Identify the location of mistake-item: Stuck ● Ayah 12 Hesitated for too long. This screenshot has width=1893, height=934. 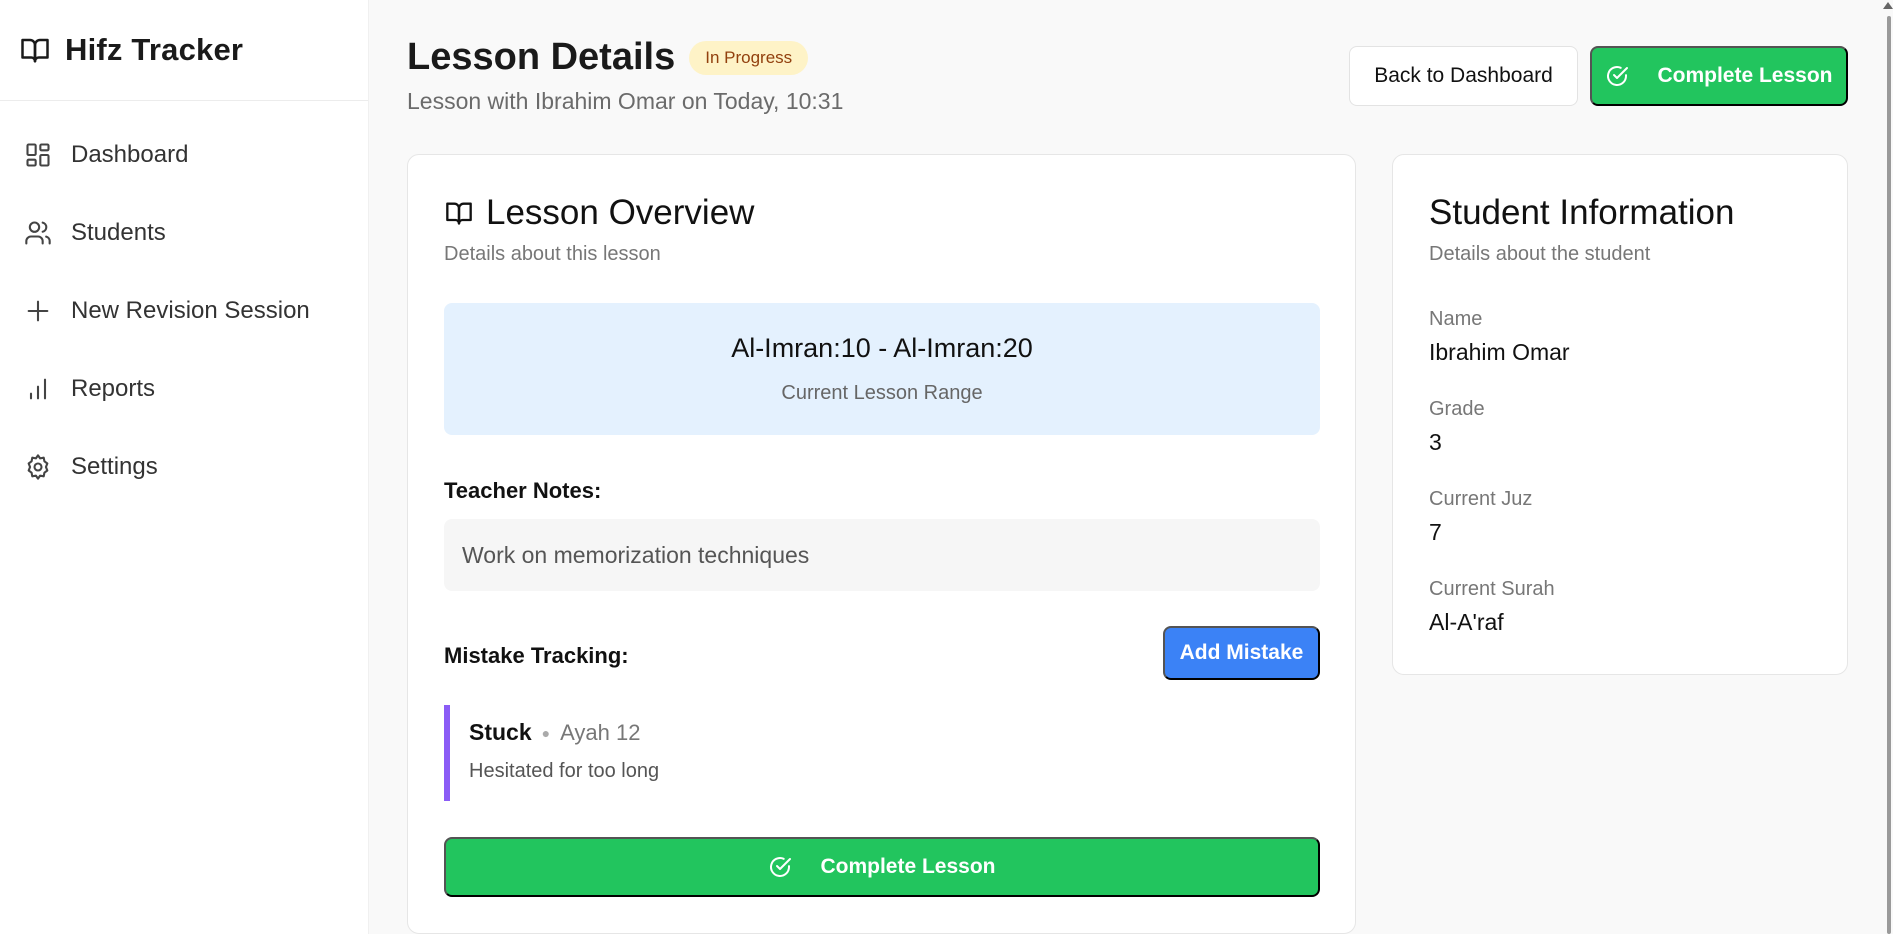
(882, 753).